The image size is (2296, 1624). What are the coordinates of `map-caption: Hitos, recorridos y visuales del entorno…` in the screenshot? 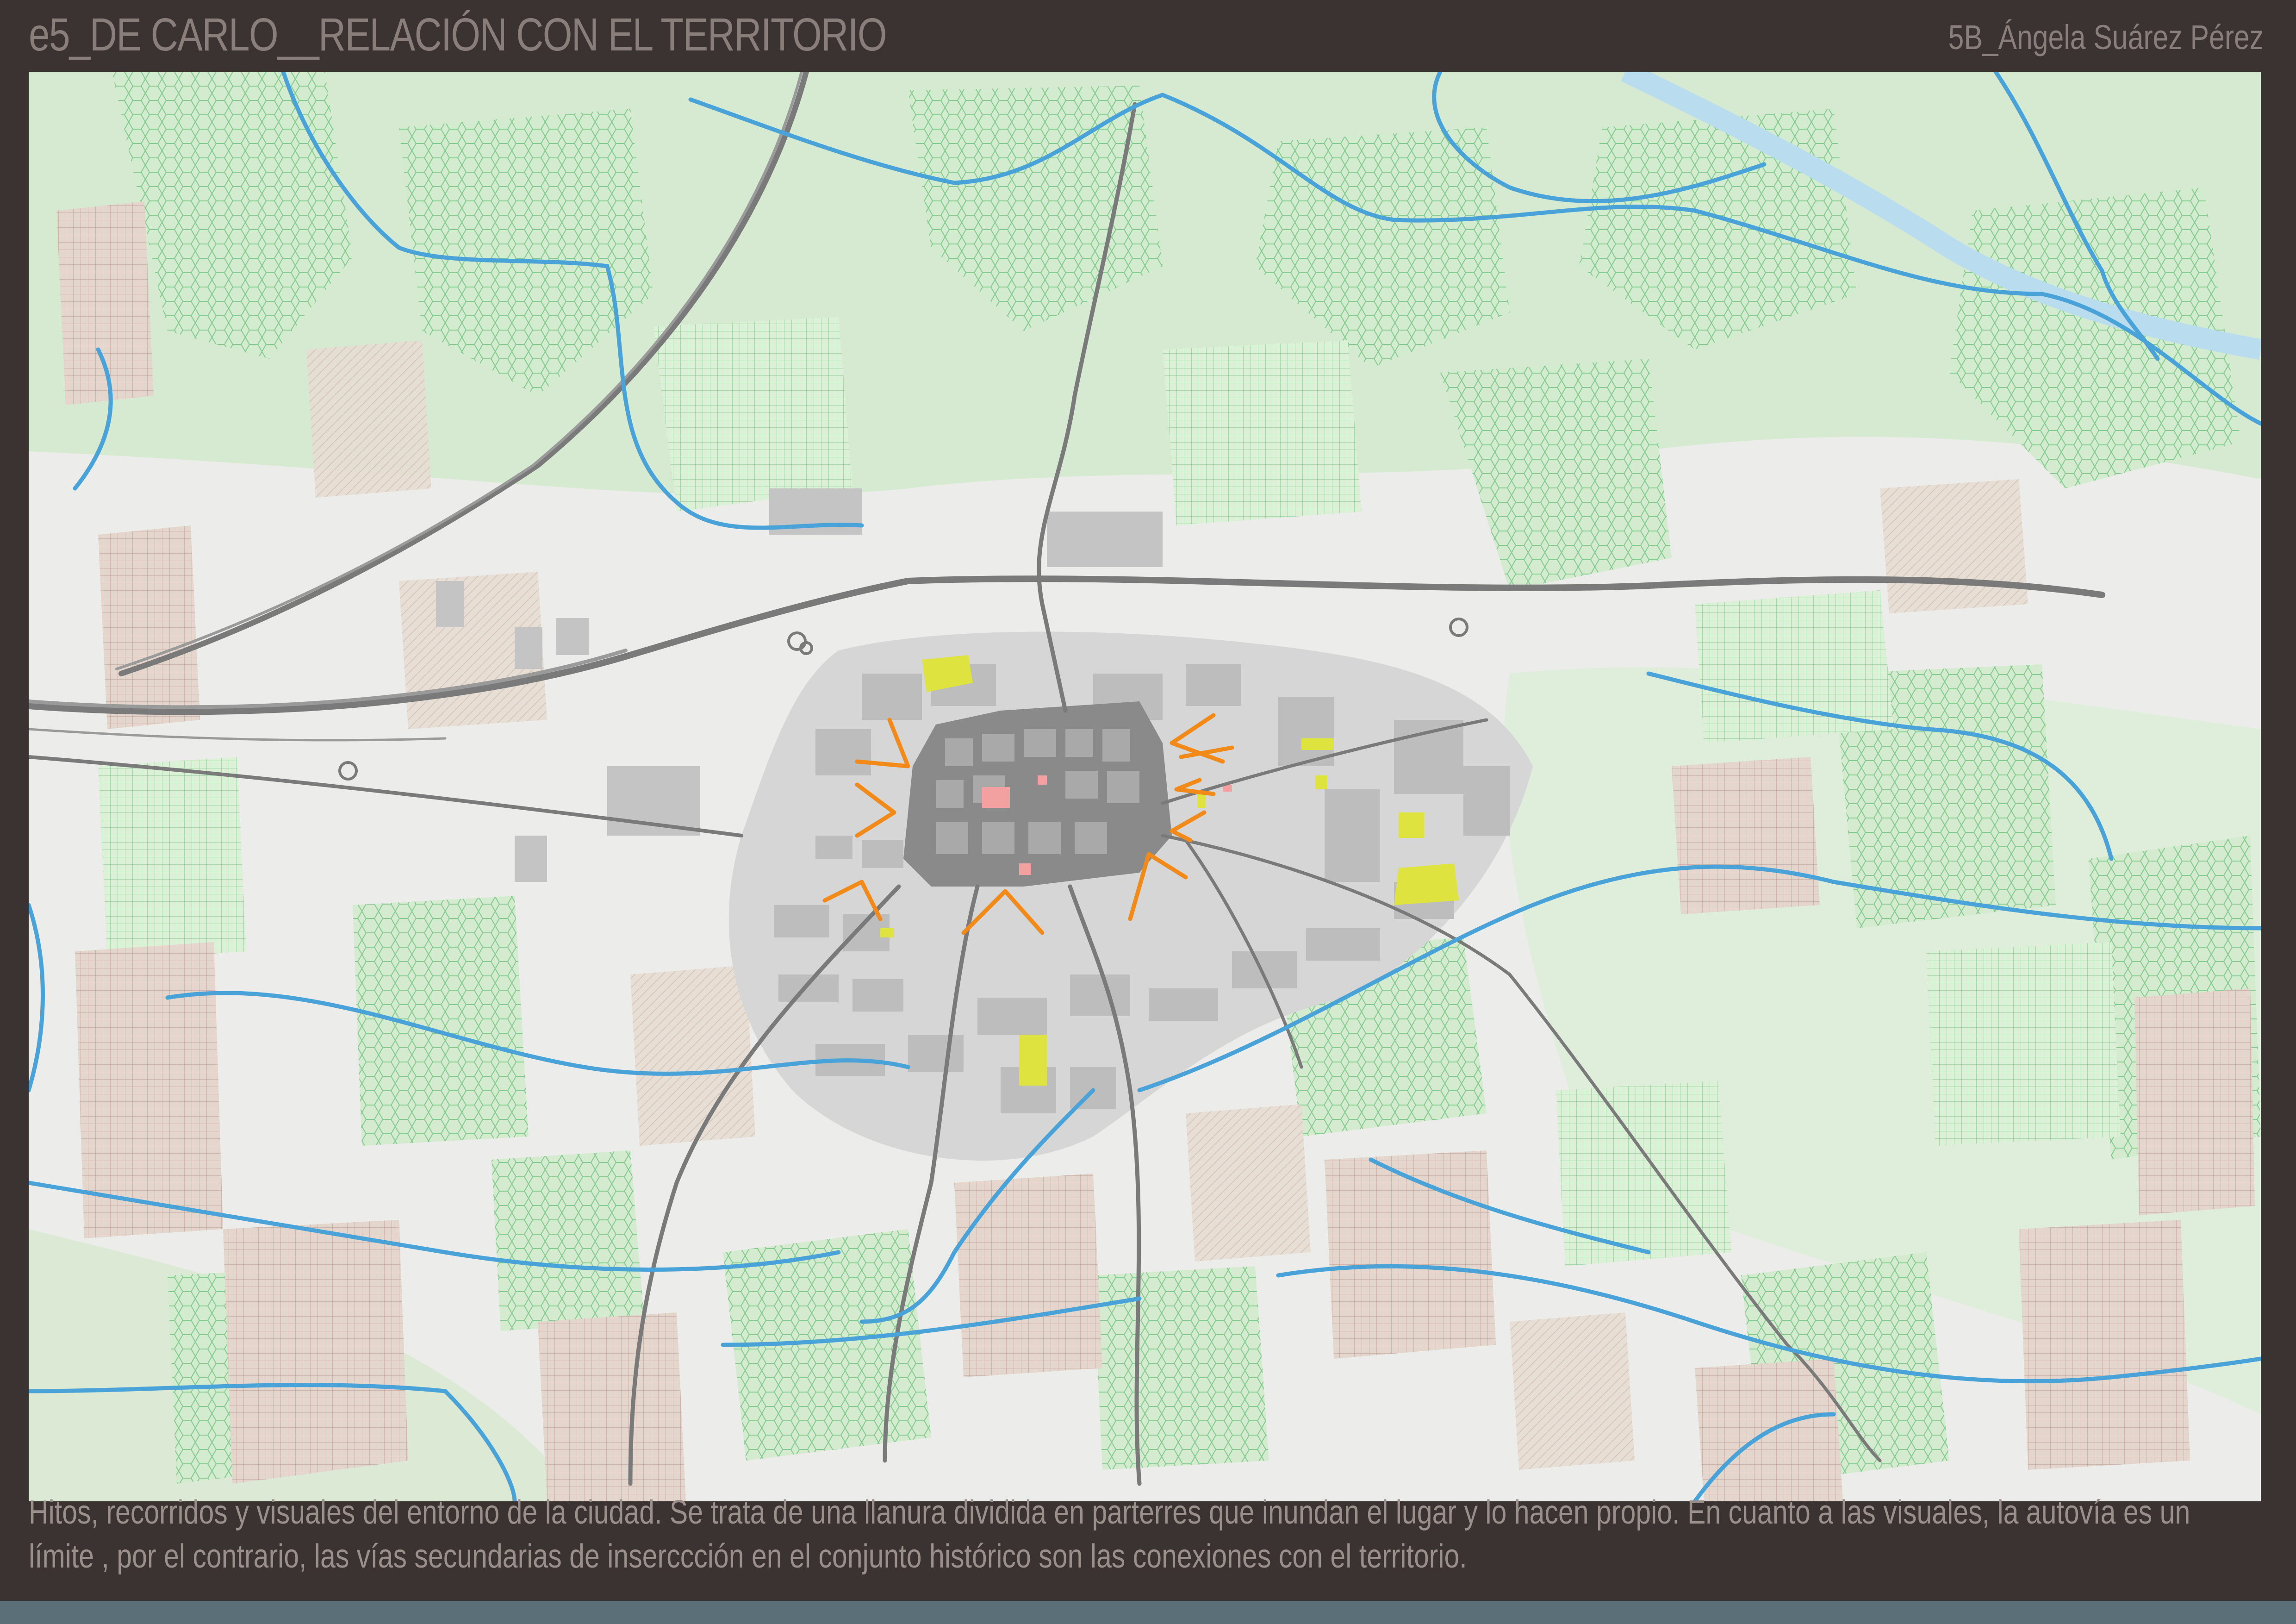 It's located at (1109, 1534).